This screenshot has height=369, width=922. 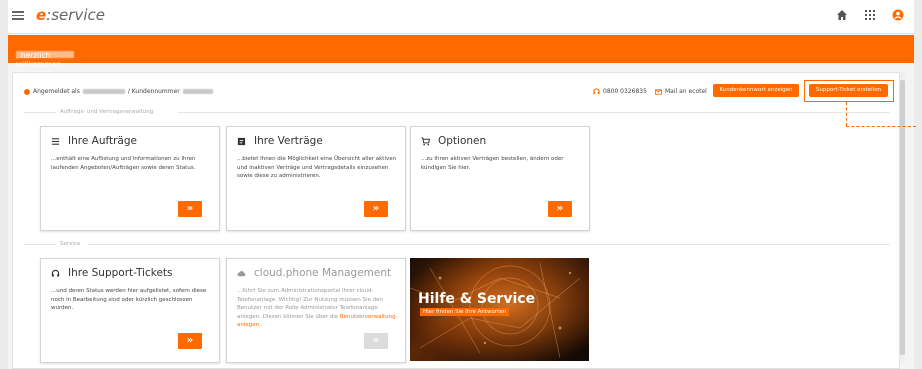 I want to click on cloudphone-go-button: », so click(x=376, y=341).